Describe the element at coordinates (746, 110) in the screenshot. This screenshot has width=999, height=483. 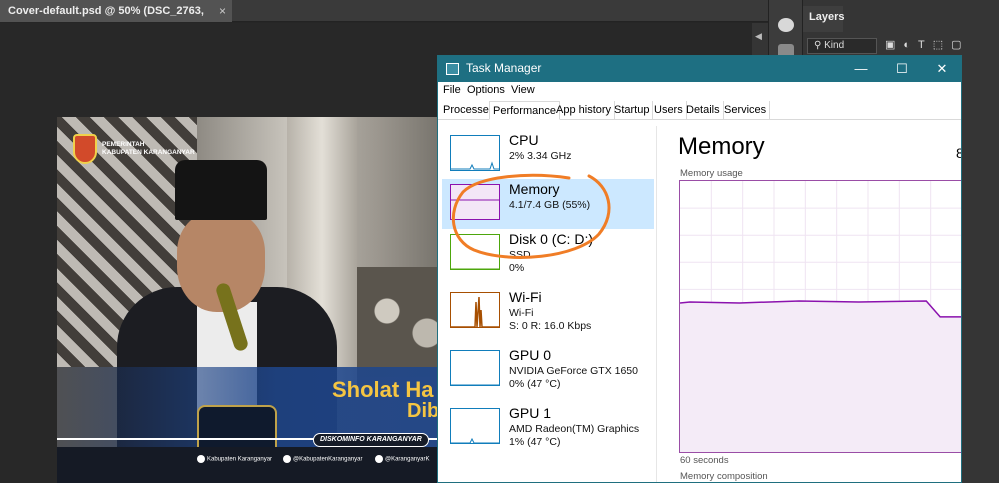
I see `tab-services: Services` at that location.